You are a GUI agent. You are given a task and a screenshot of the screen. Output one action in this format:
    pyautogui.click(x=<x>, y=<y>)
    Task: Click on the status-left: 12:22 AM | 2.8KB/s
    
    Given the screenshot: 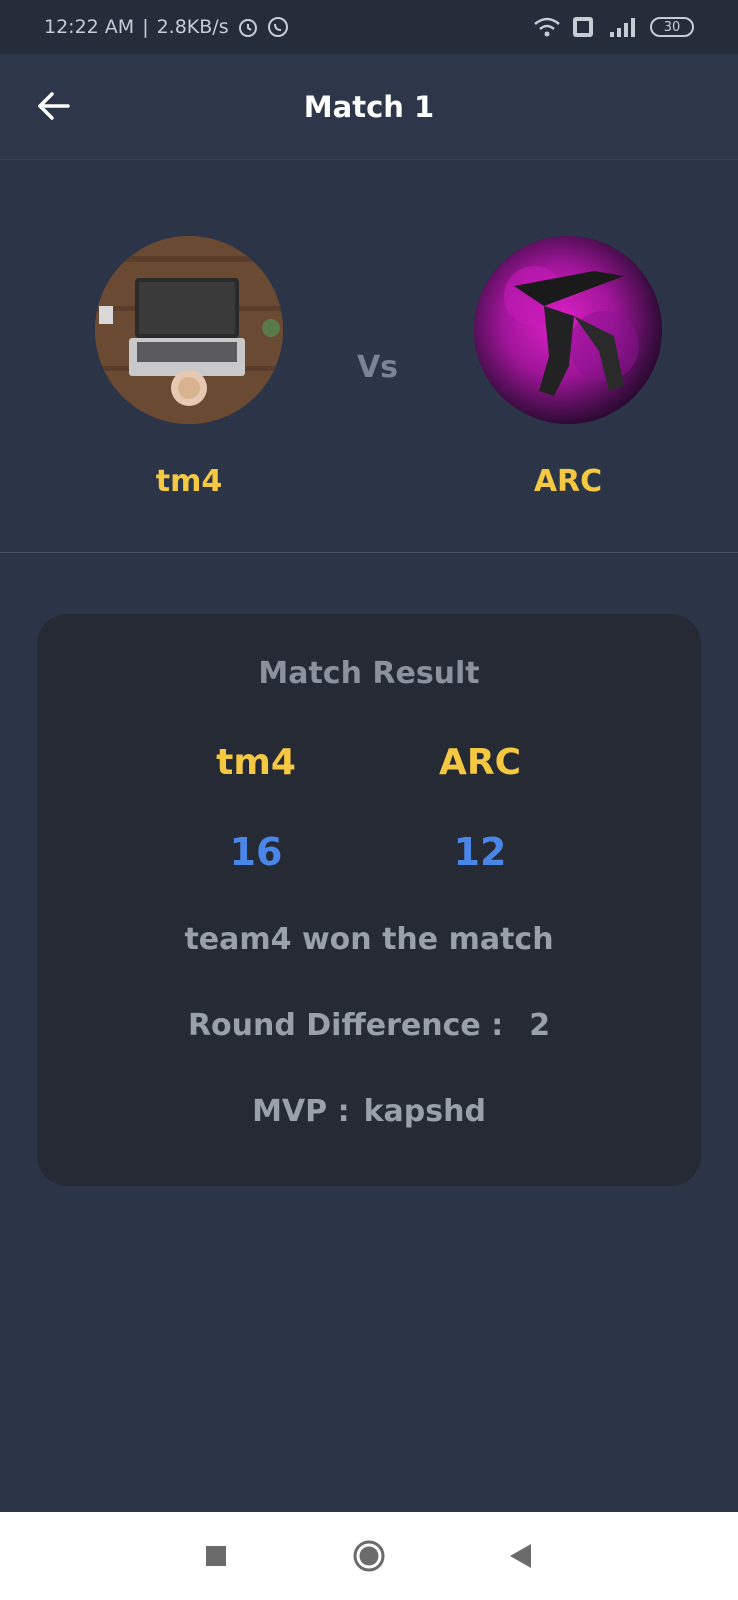 What is the action you would take?
    pyautogui.click(x=166, y=27)
    